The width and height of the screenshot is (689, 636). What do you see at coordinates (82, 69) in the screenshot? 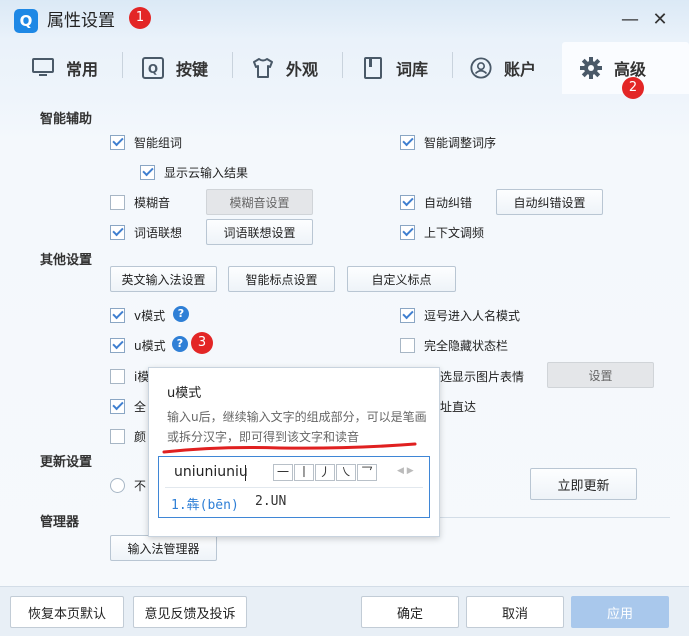
I see `tab-label: 常用` at bounding box center [82, 69].